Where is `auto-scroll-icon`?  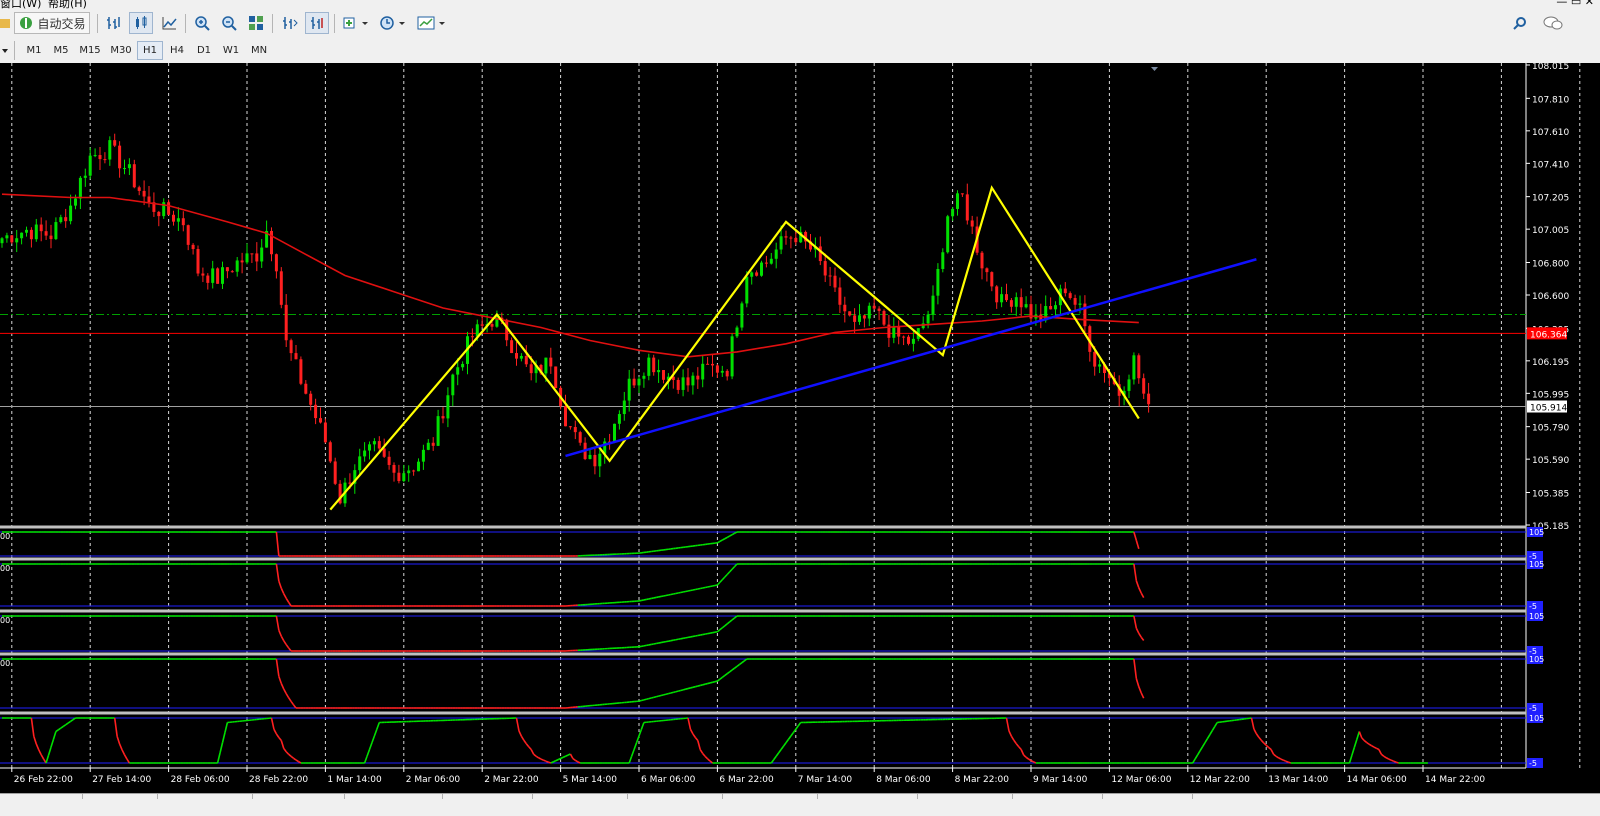
auto-scroll-icon is located at coordinates (317, 23).